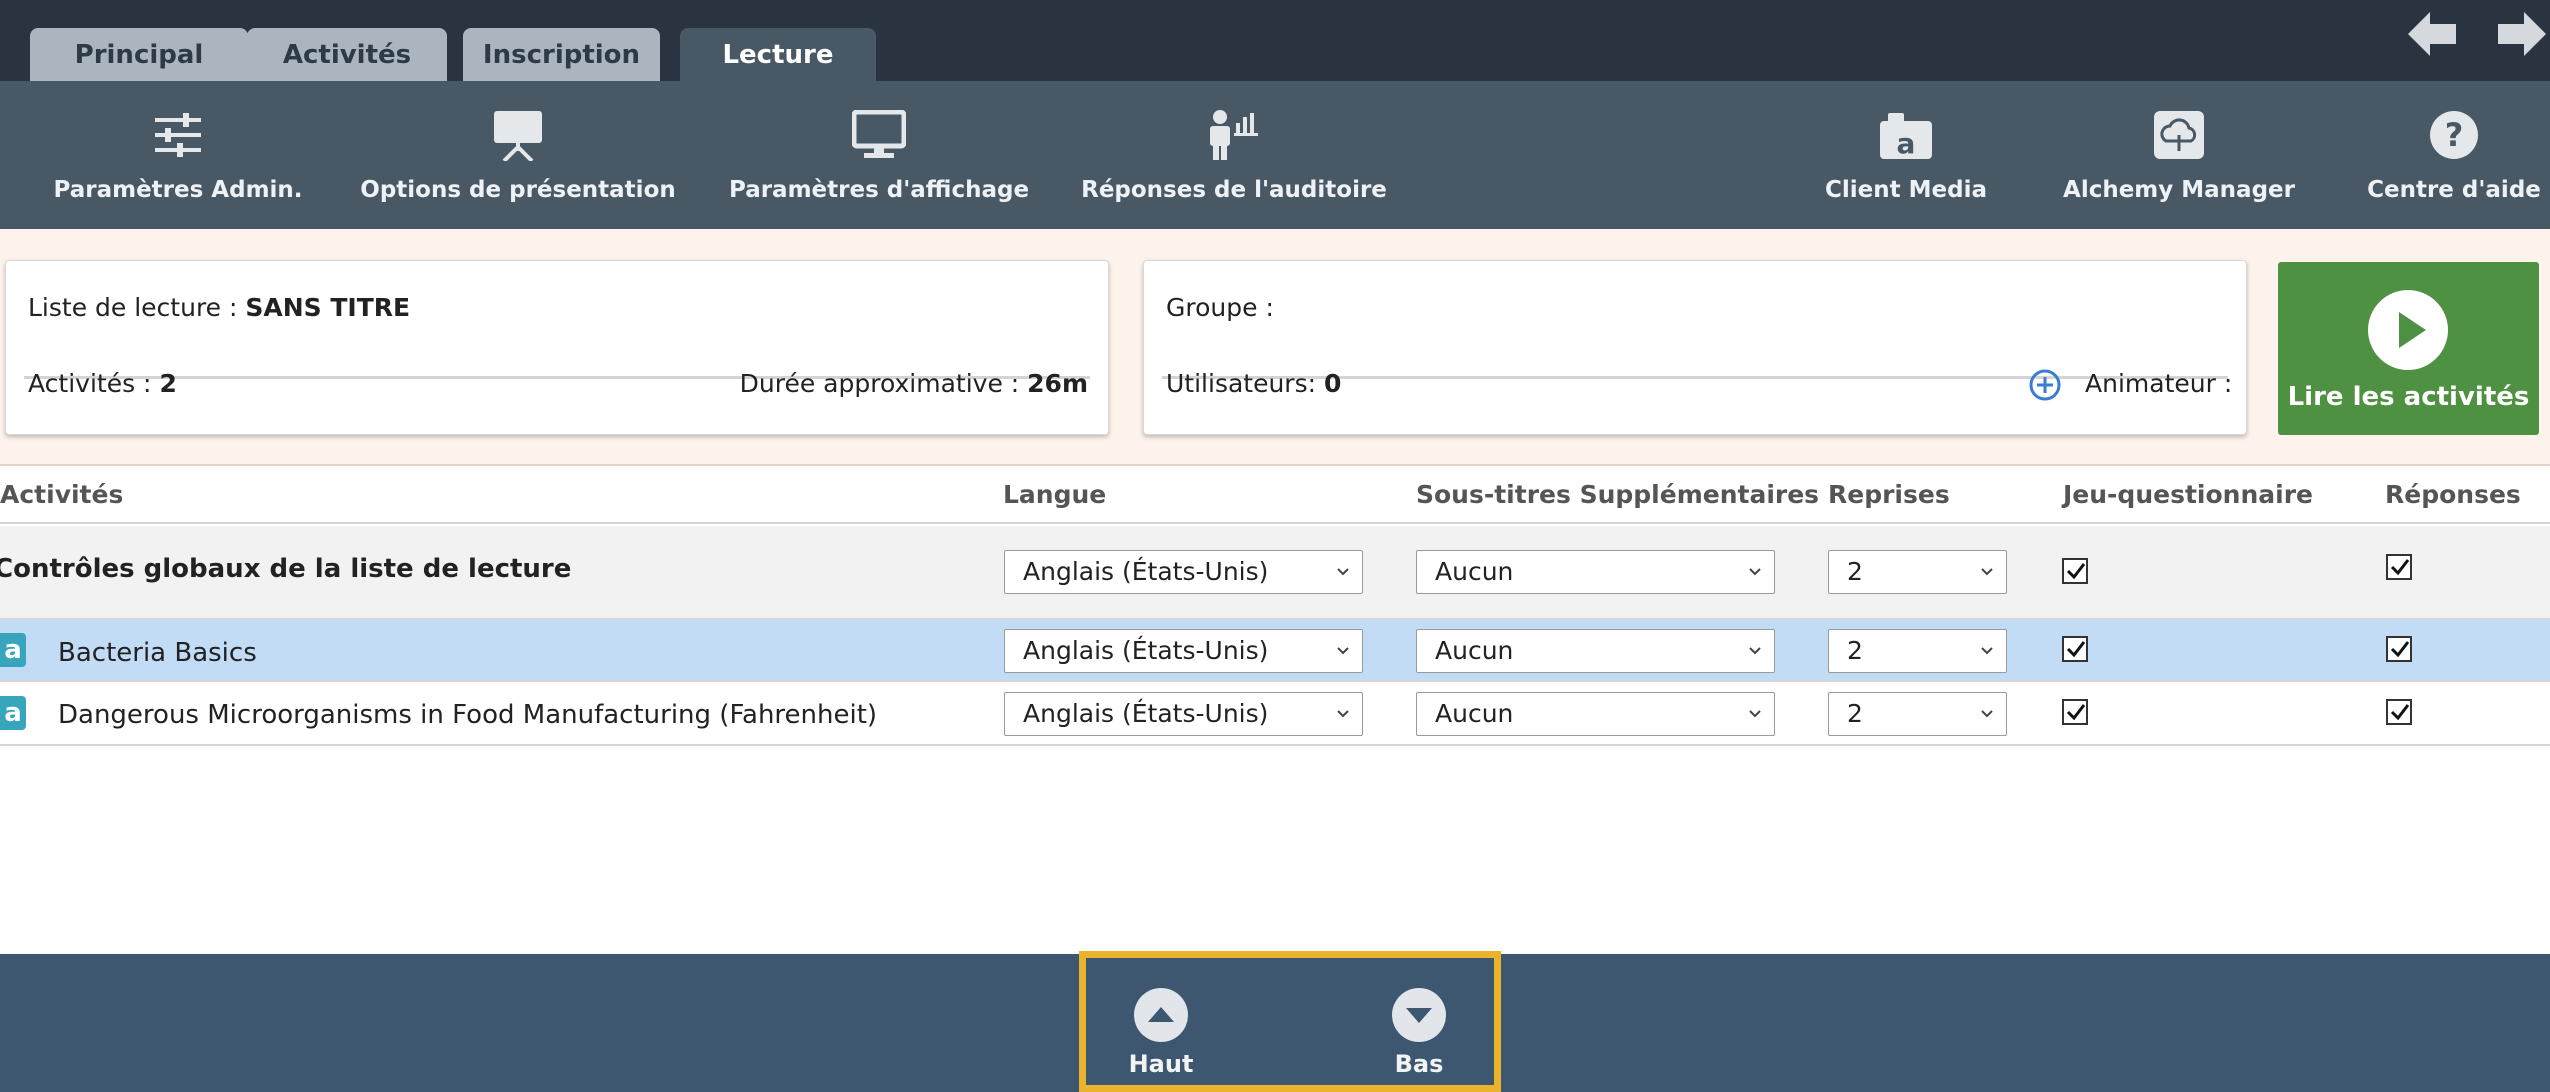 The height and width of the screenshot is (1092, 2550). Describe the element at coordinates (2434, 34) in the screenshot. I see `back-arrow-icon` at that location.